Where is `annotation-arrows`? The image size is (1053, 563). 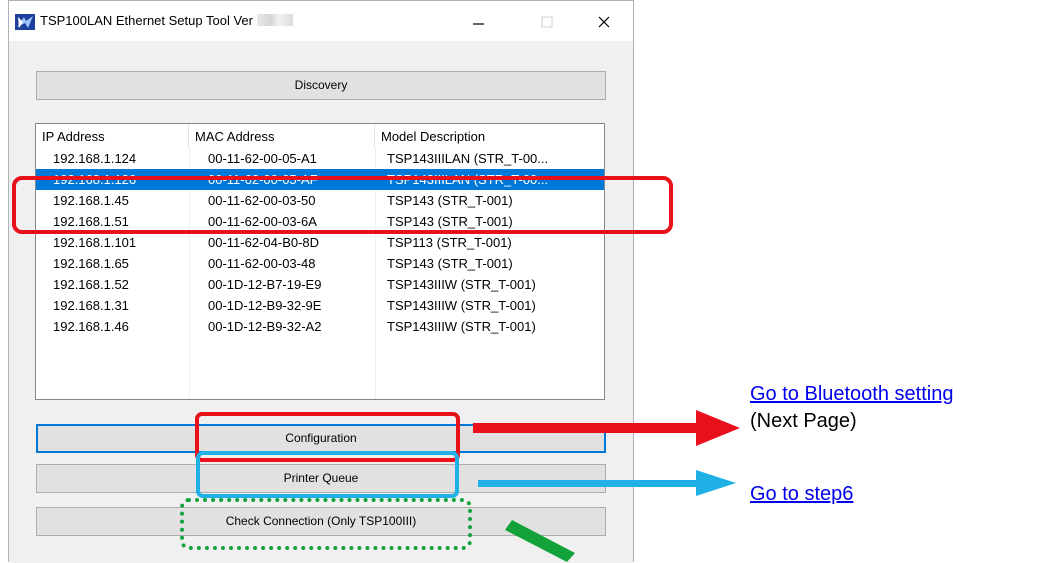
annotation-arrows is located at coordinates (606, 486).